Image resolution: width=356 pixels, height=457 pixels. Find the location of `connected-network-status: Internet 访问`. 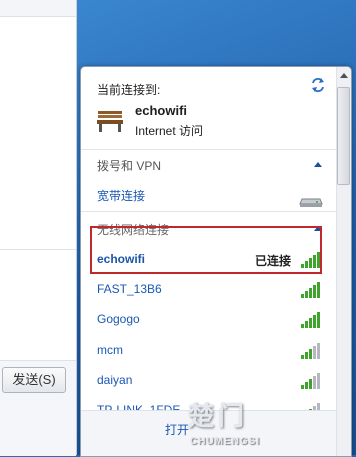

connected-network-status: Internet 访问 is located at coordinates (169, 131).